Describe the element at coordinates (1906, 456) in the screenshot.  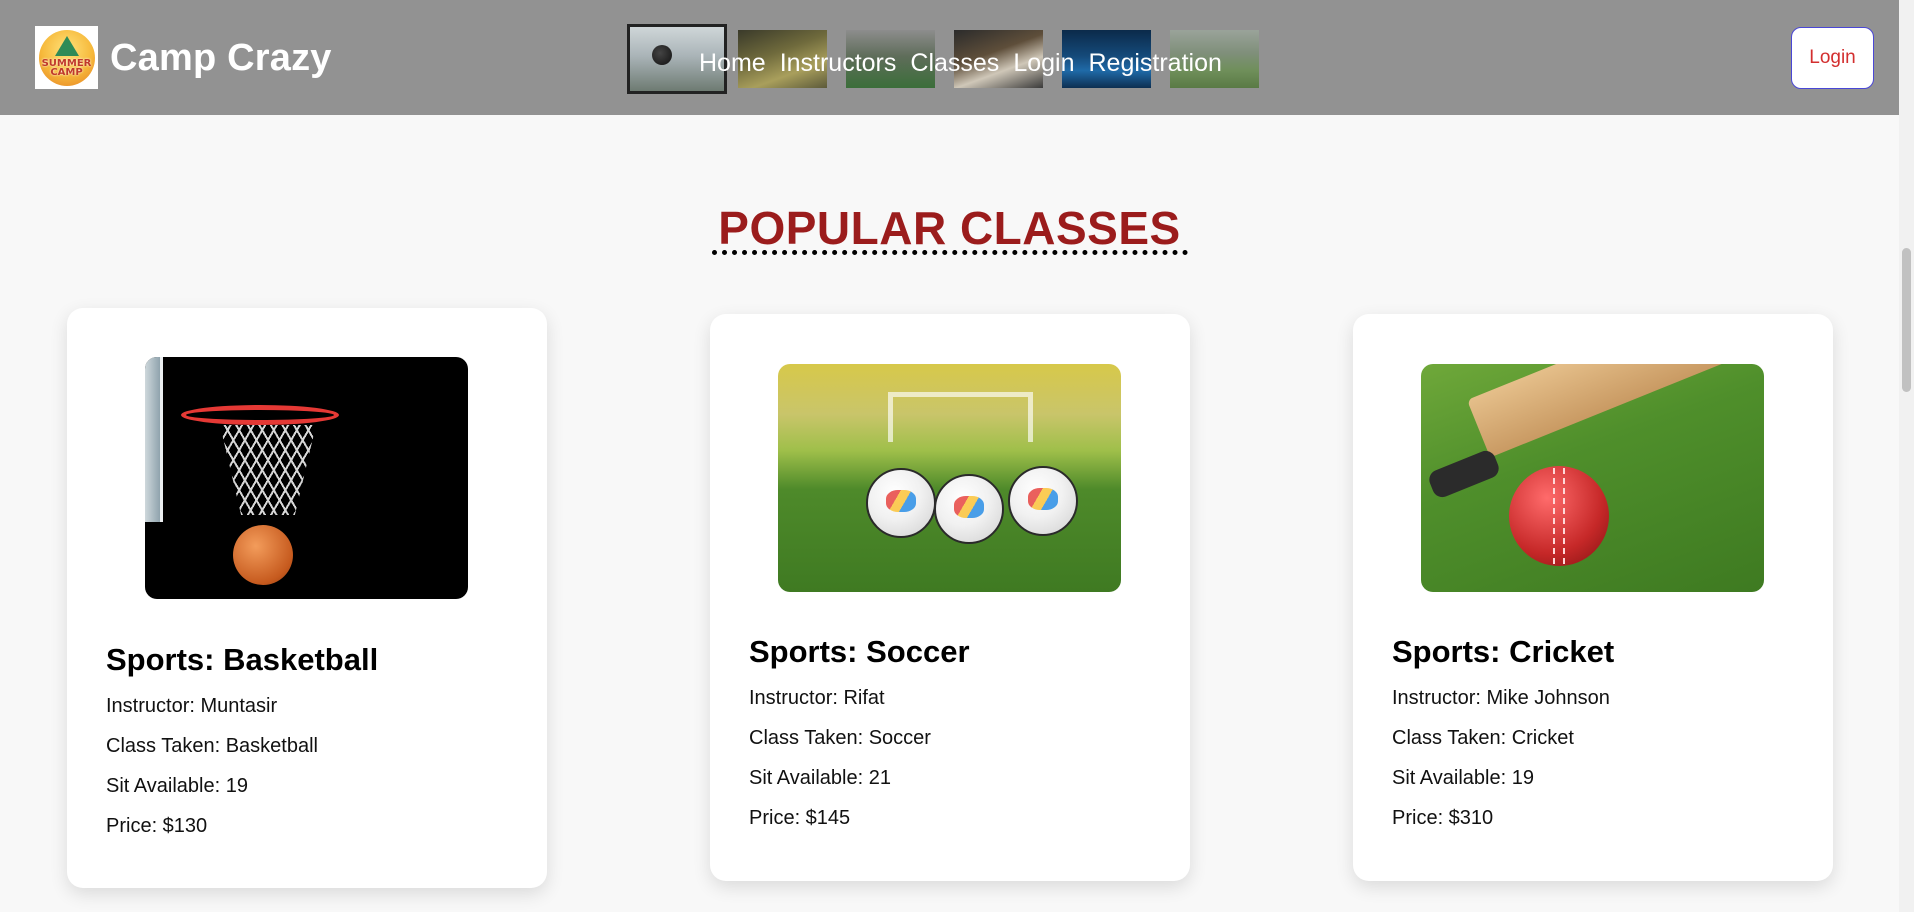
I see `page-scrollbar` at that location.